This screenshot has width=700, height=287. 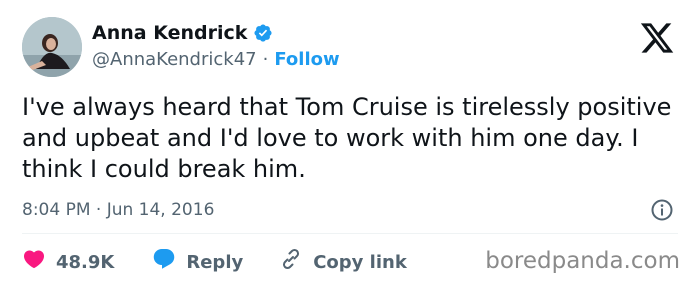 What do you see at coordinates (118, 210) in the screenshot?
I see `tweet-timestamp: 8:04 PM · Jun 14, 2016` at bounding box center [118, 210].